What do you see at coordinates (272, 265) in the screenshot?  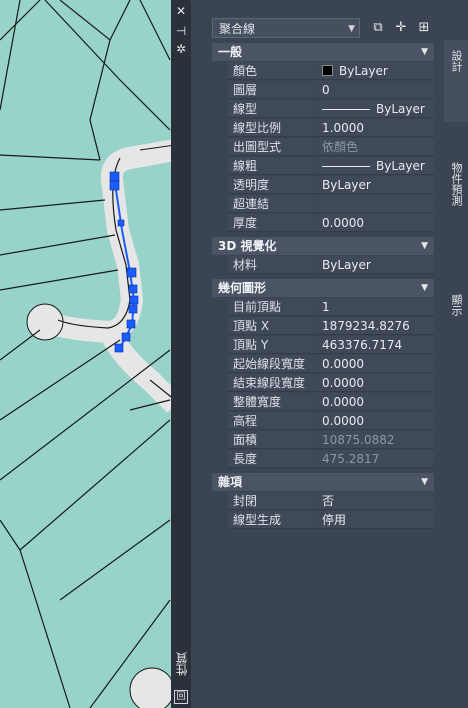 I see `property-name: 材料` at bounding box center [272, 265].